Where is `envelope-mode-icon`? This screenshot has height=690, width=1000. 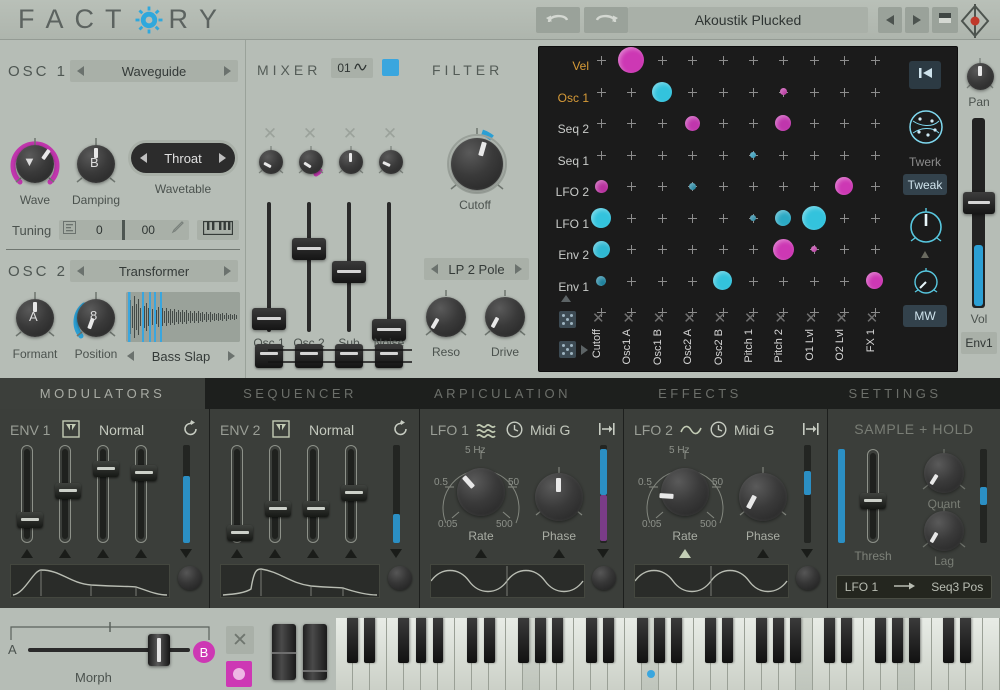
envelope-mode-icon is located at coordinates (71, 431).